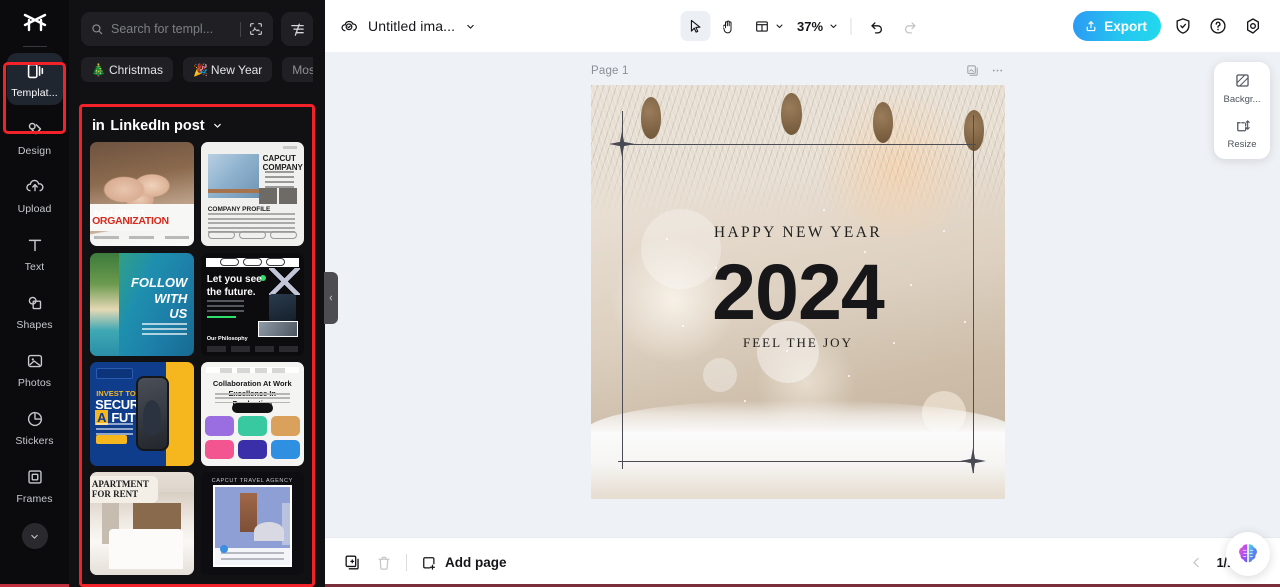 The width and height of the screenshot is (1280, 587). I want to click on template-card-non-profit: NON-PROFIT ORGANIZATION, so click(142, 194).